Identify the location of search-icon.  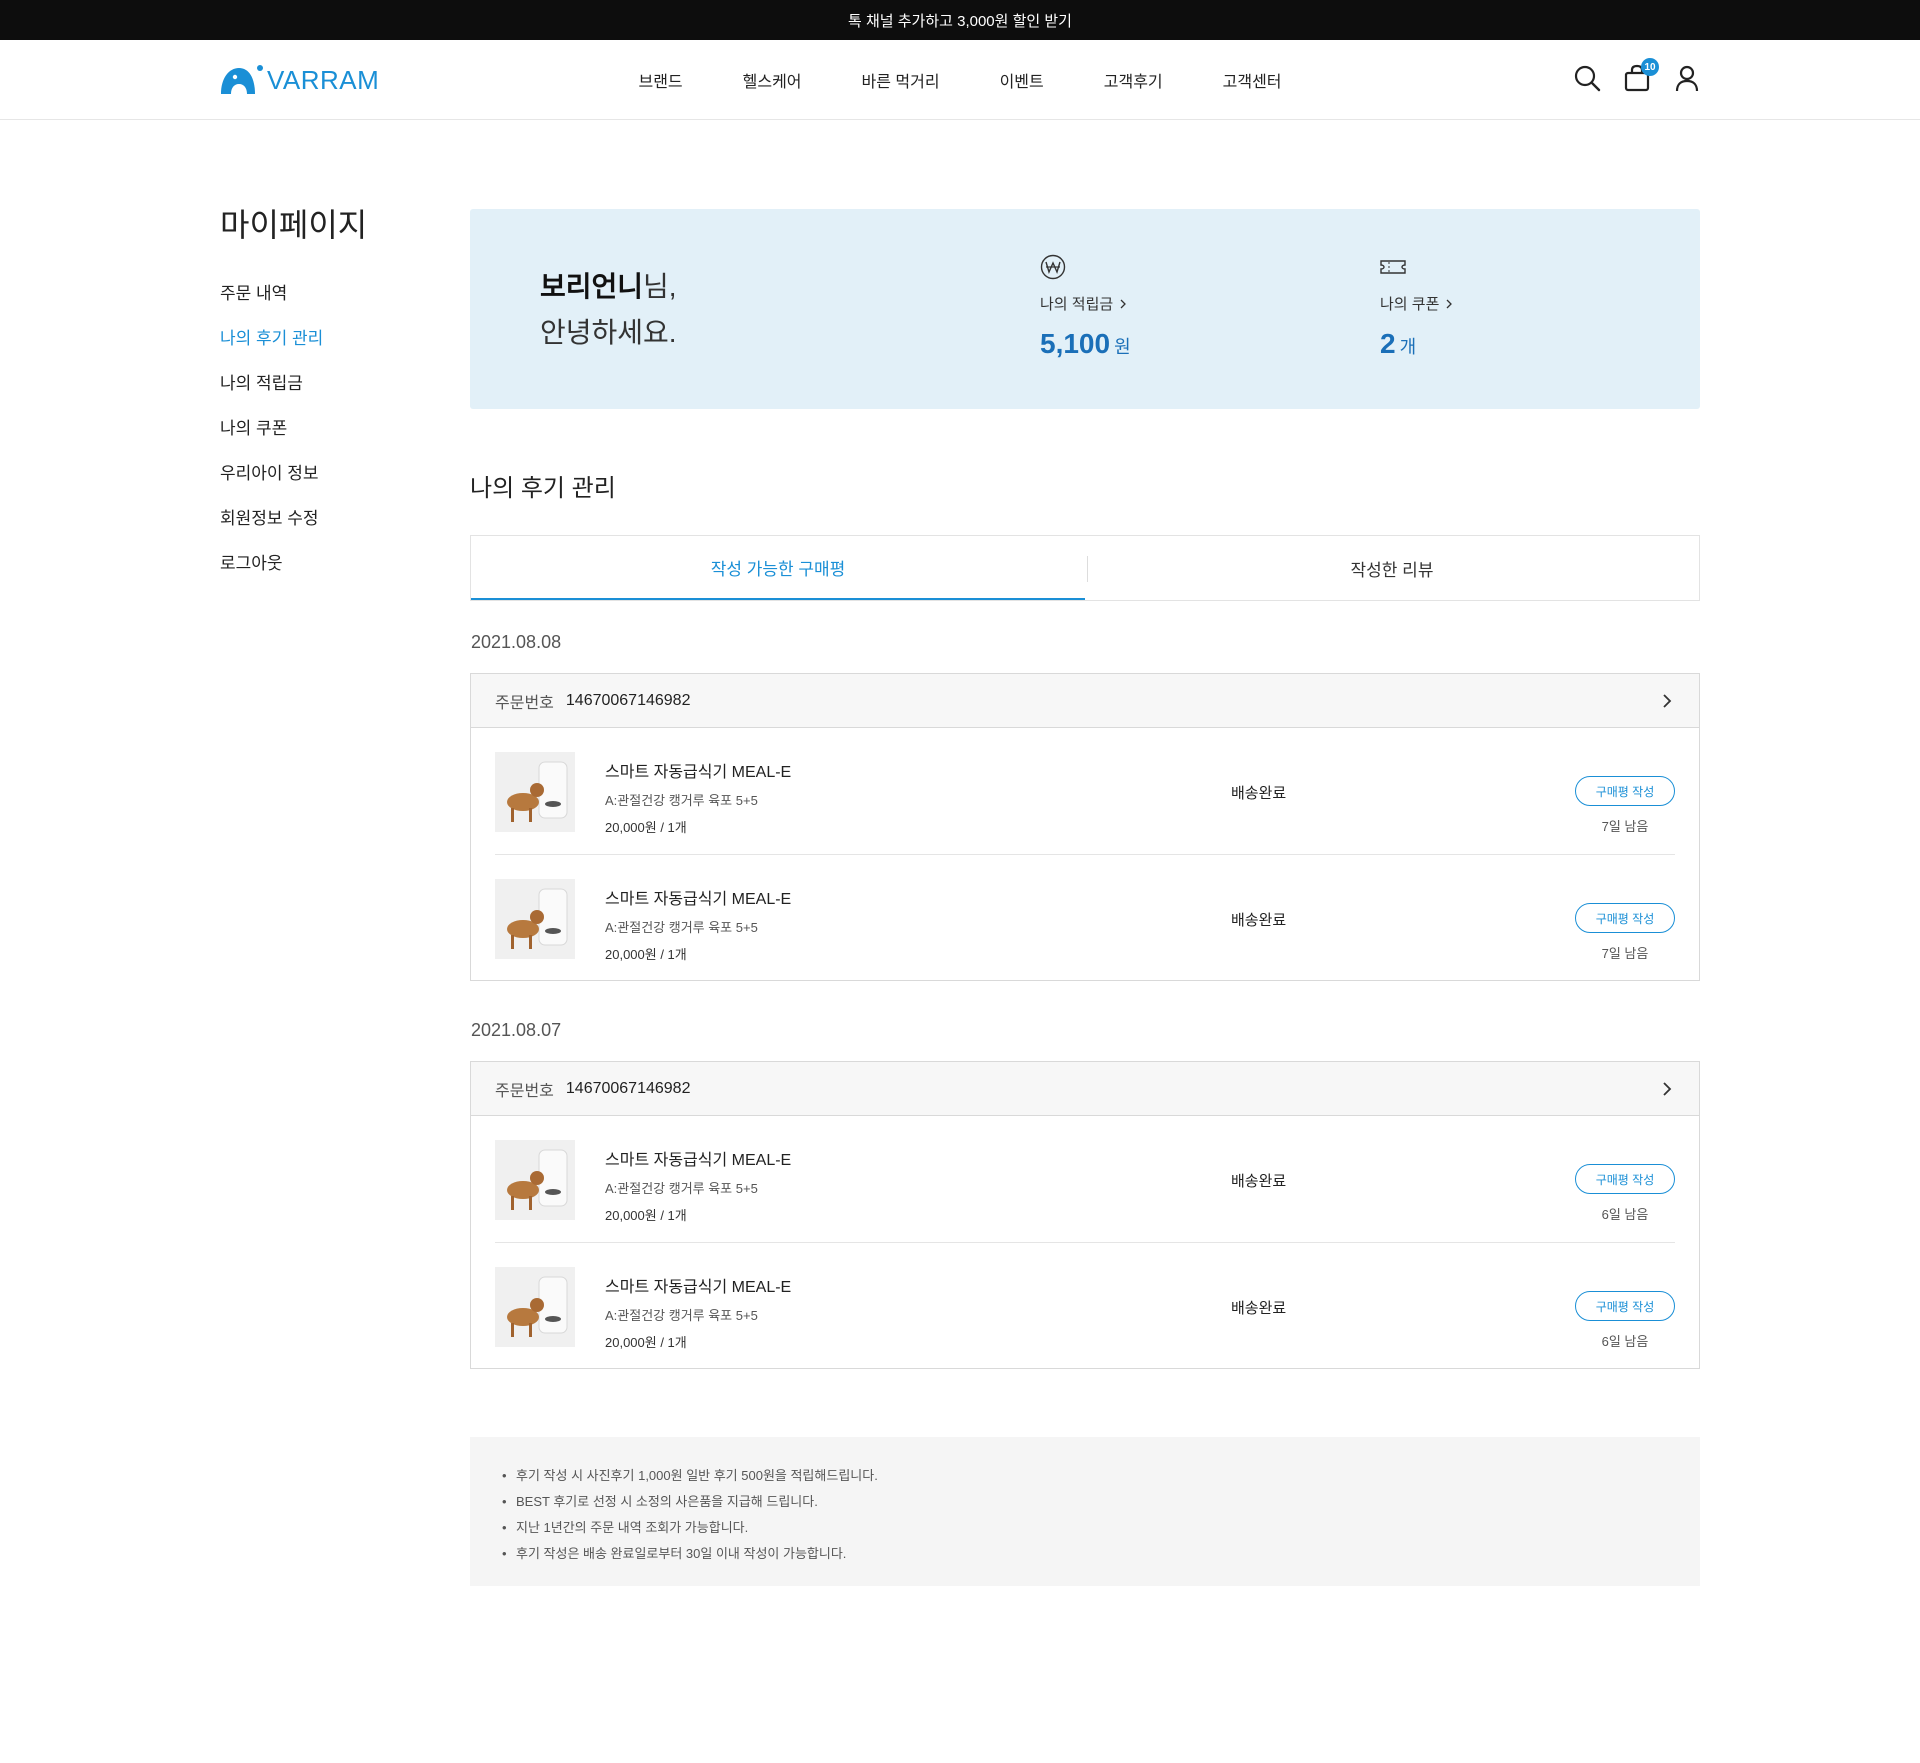
(1587, 78).